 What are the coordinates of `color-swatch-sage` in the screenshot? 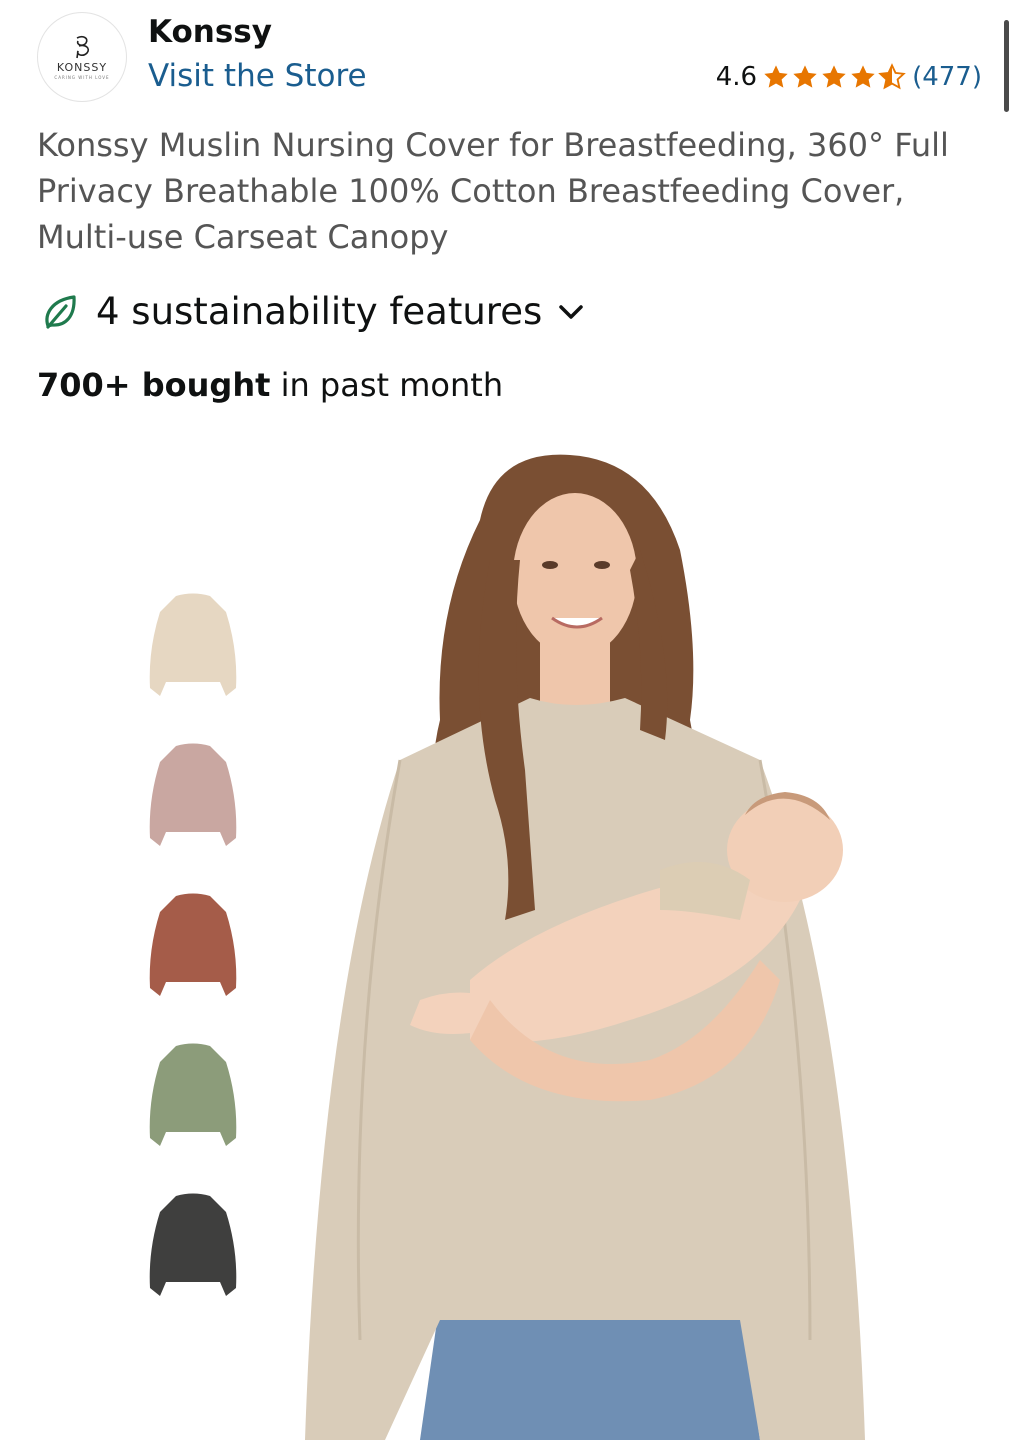 It's located at (193, 1099).